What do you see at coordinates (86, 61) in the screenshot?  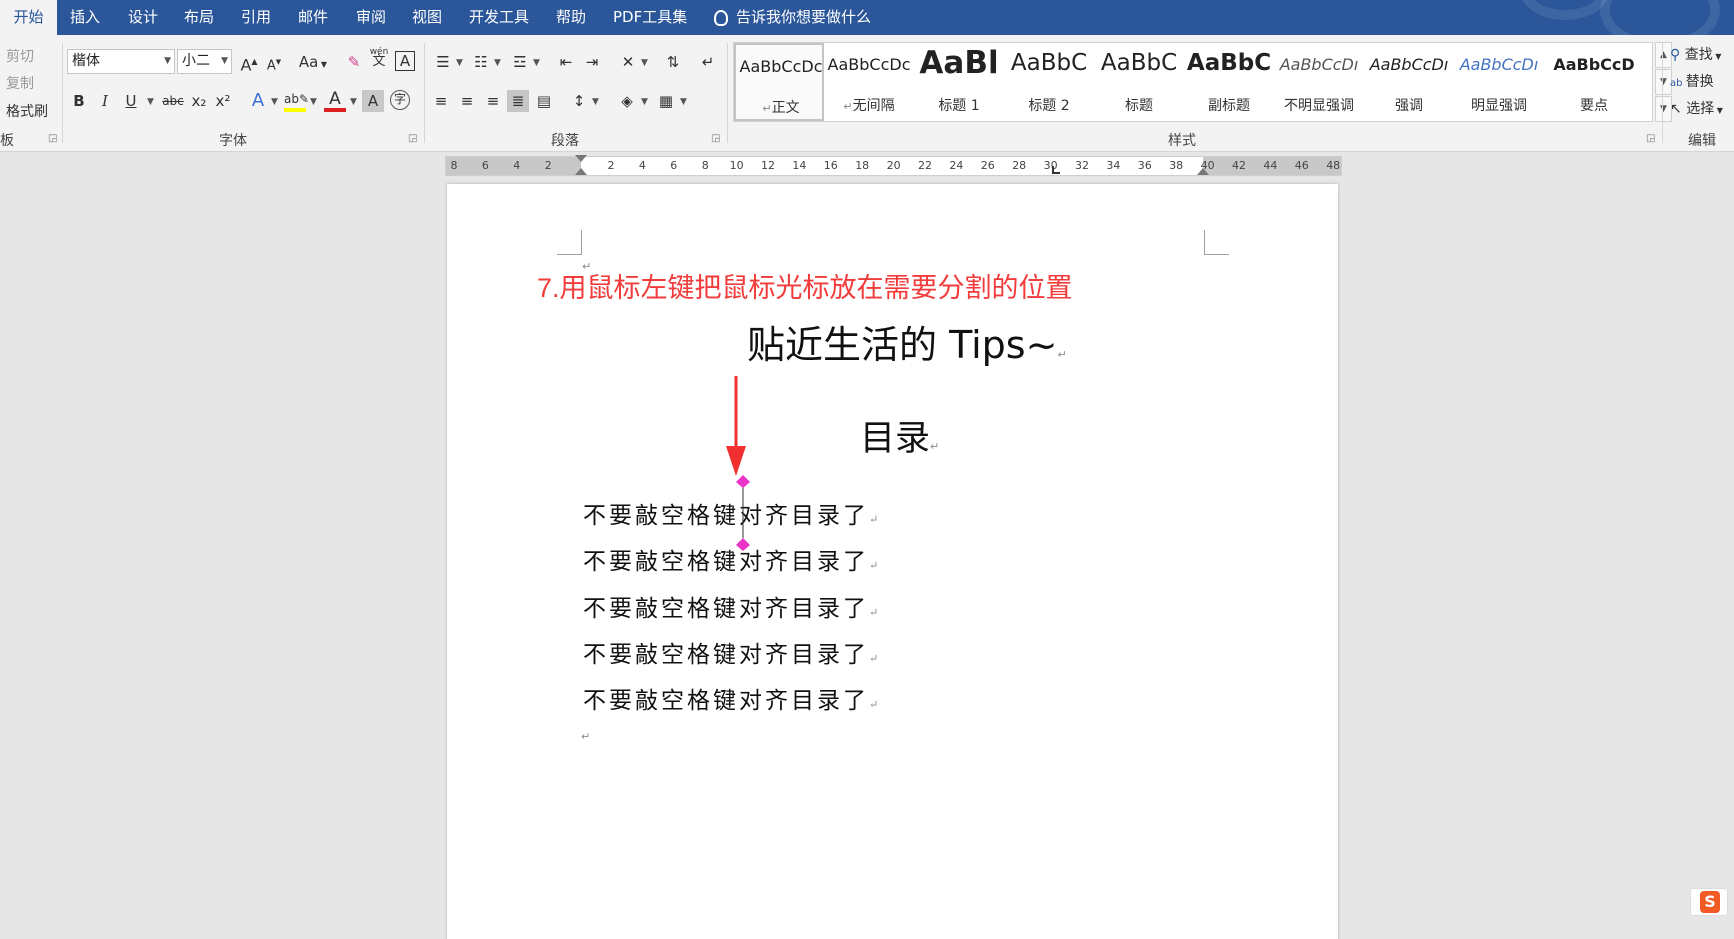 I see `font-family-value: 楷体` at bounding box center [86, 61].